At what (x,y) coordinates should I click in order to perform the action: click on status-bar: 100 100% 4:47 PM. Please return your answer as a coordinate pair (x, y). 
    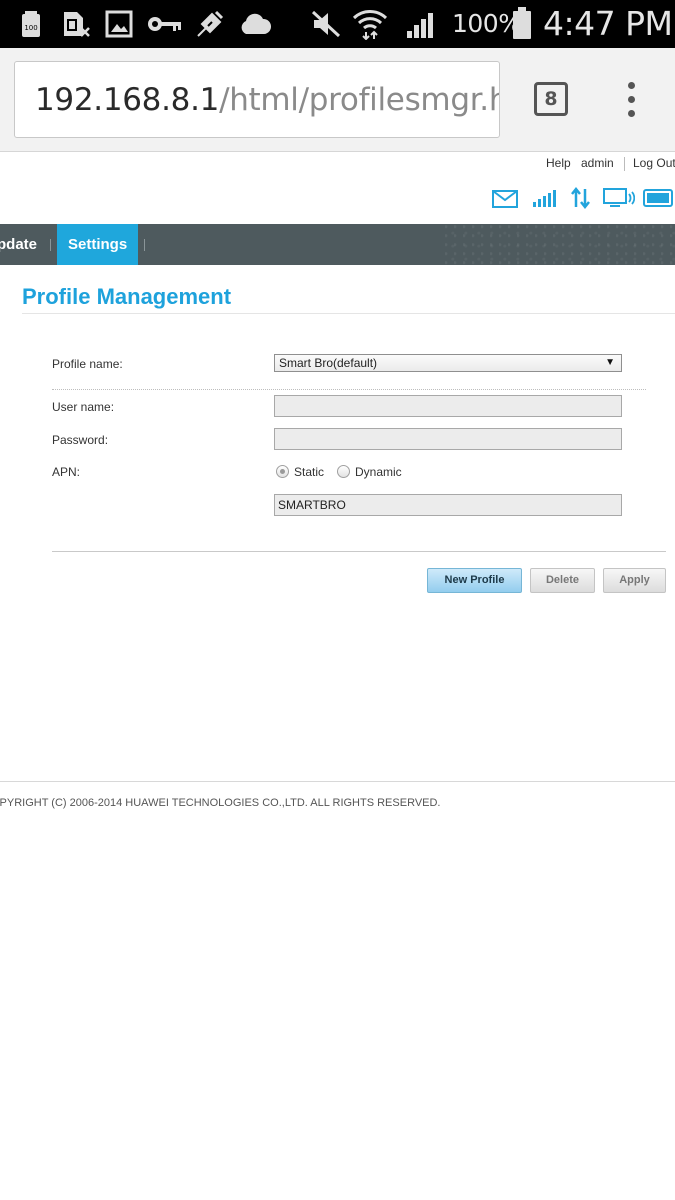
    Looking at the image, I should click on (337, 24).